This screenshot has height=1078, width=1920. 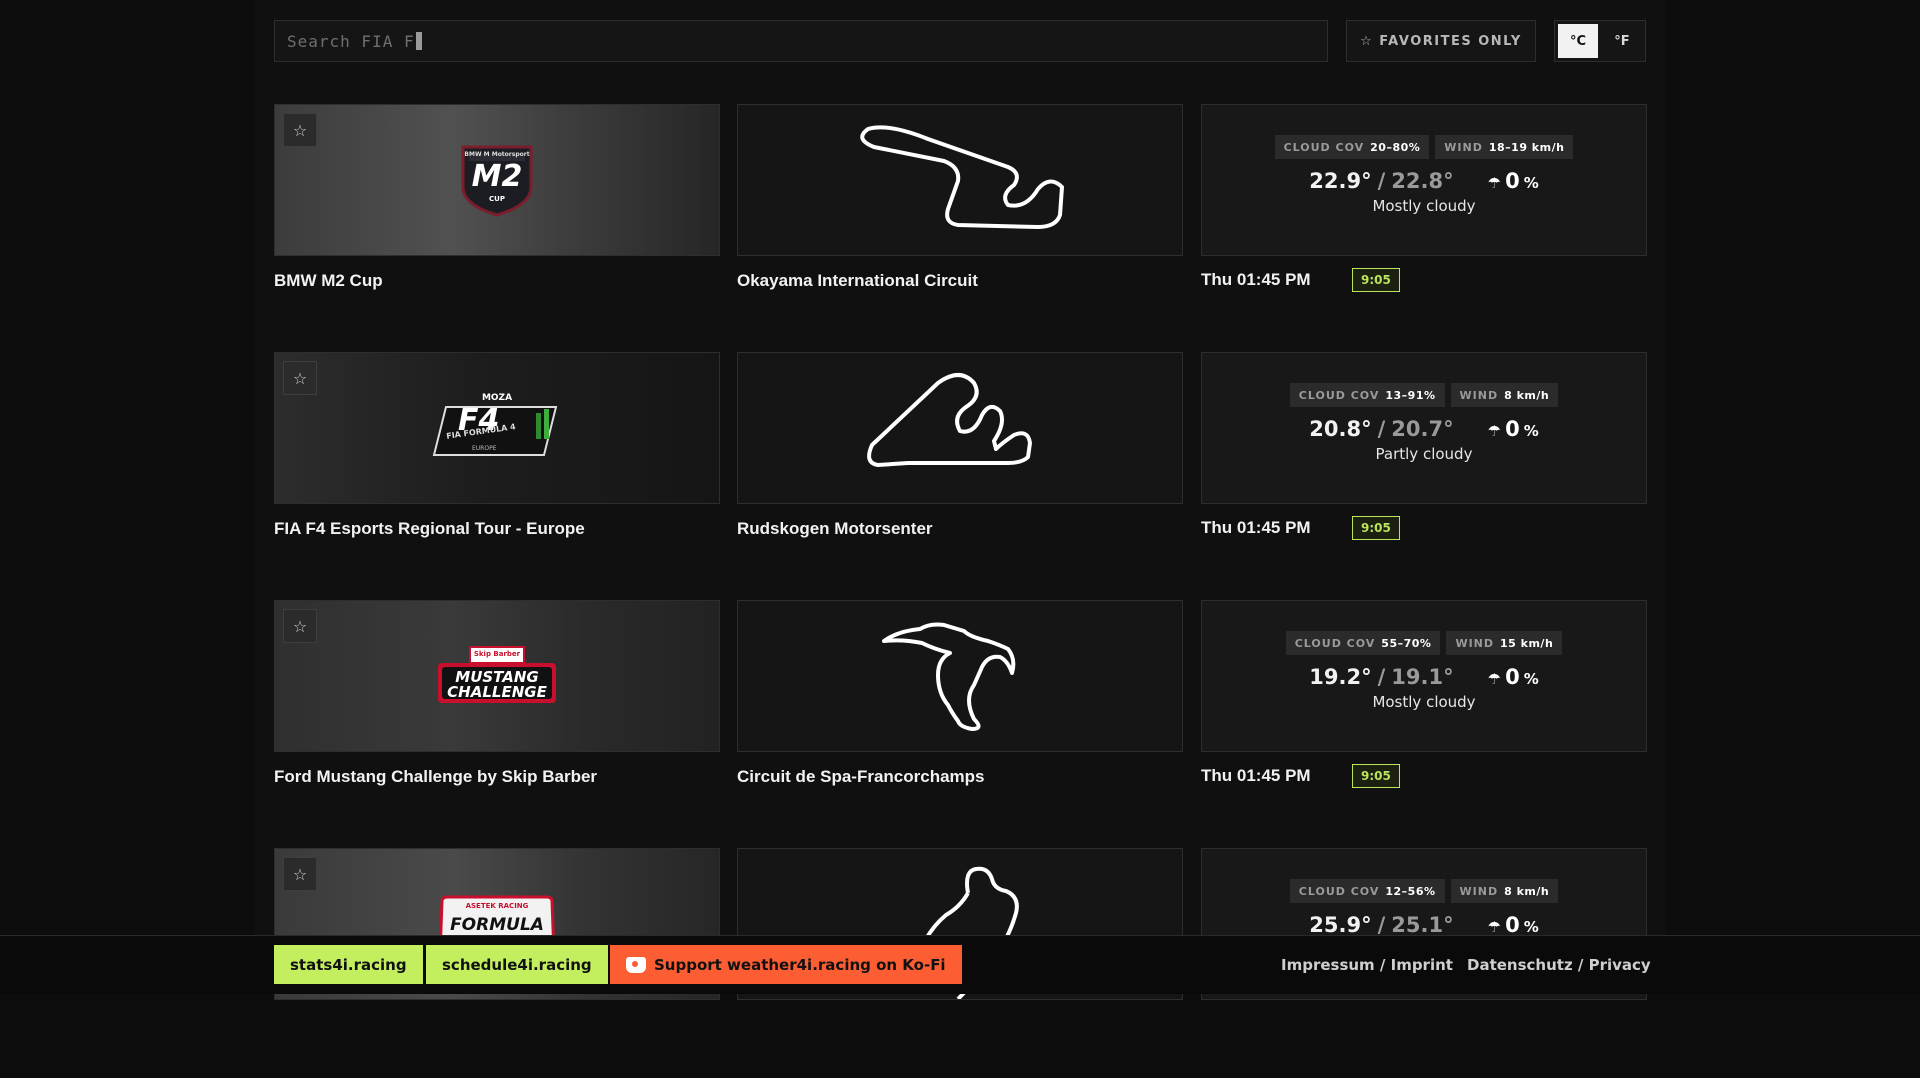 I want to click on event-logo-panel: ☆ BMW M Motorsport M2 CUP, so click(x=497, y=180).